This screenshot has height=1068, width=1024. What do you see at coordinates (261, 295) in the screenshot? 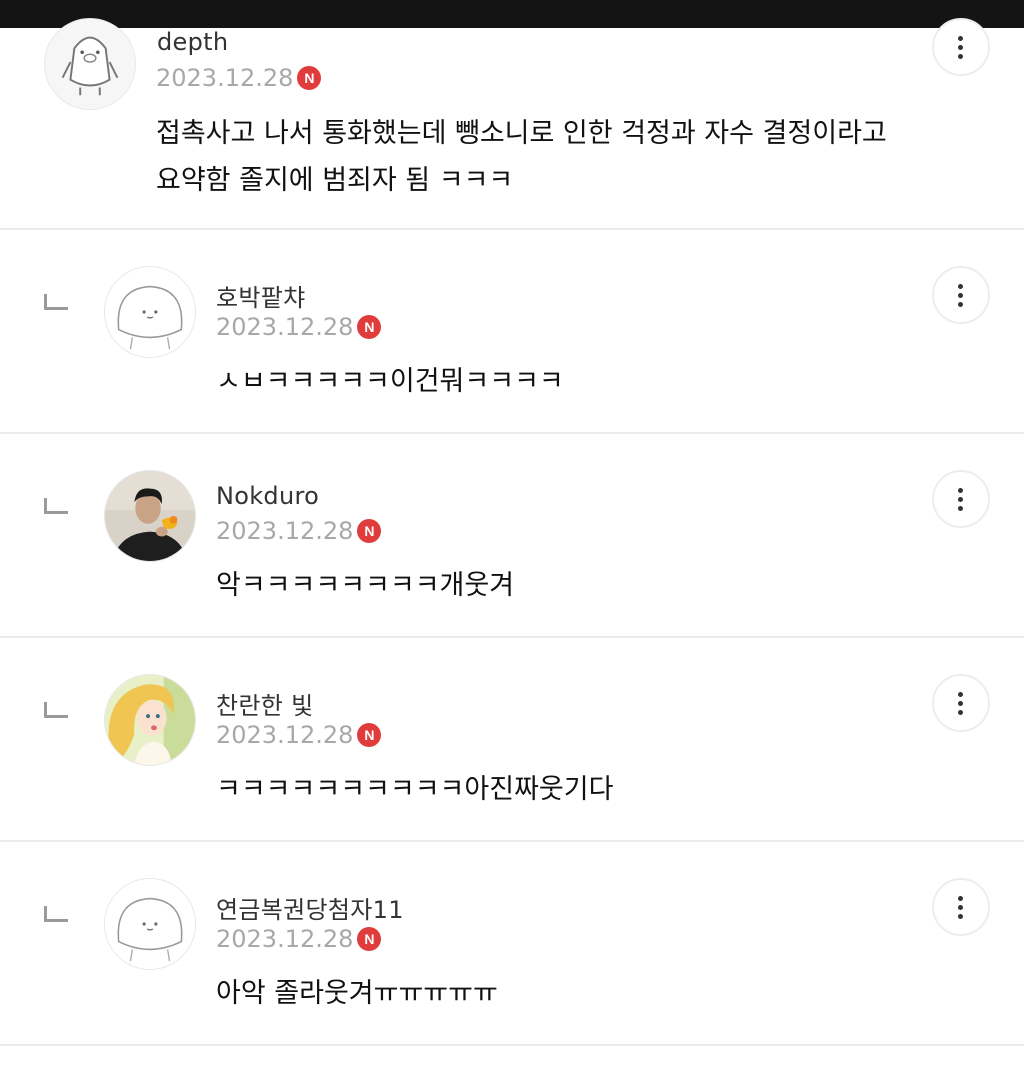
I see `comment-nickname: 호박팥챠` at bounding box center [261, 295].